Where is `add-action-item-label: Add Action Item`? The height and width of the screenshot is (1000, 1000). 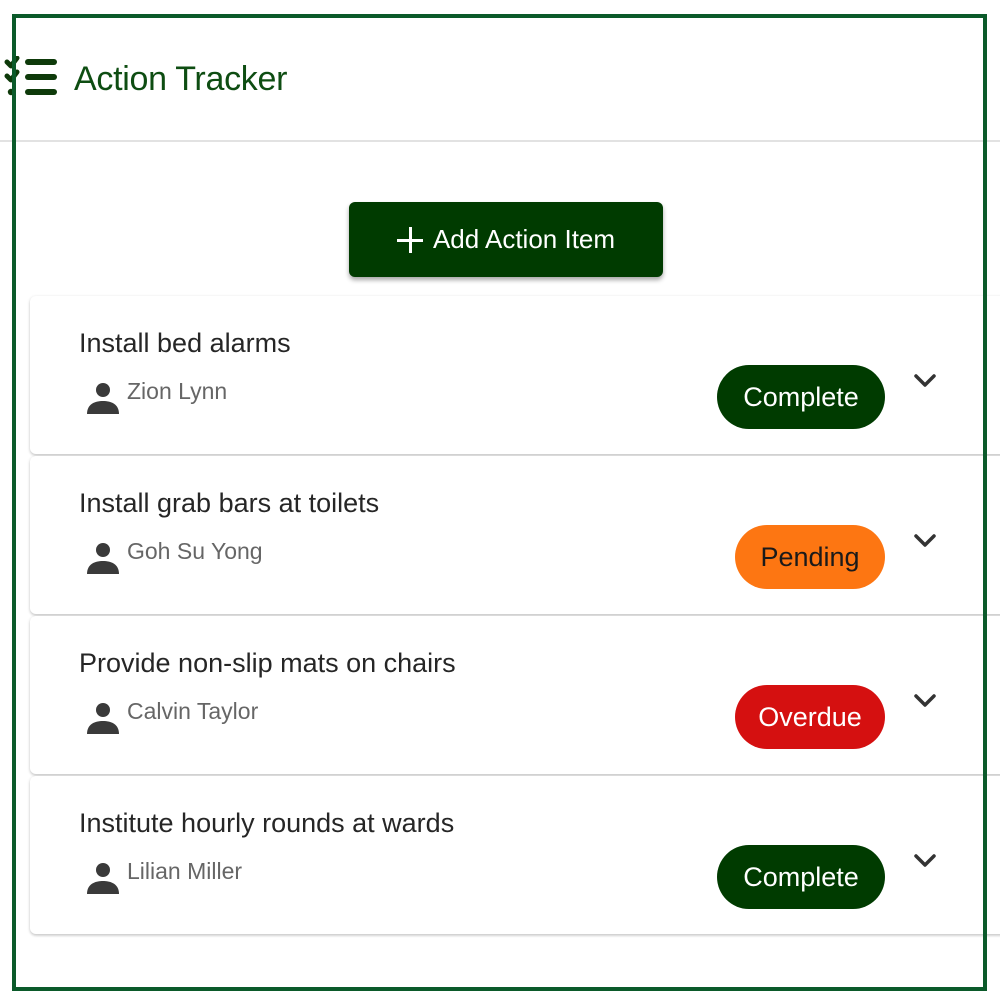 add-action-item-label: Add Action Item is located at coordinates (524, 239).